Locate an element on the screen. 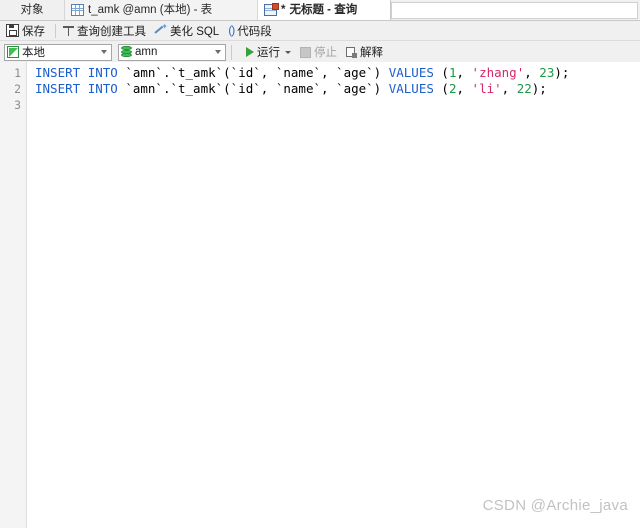 The height and width of the screenshot is (528, 640). query-icon is located at coordinates (271, 9).